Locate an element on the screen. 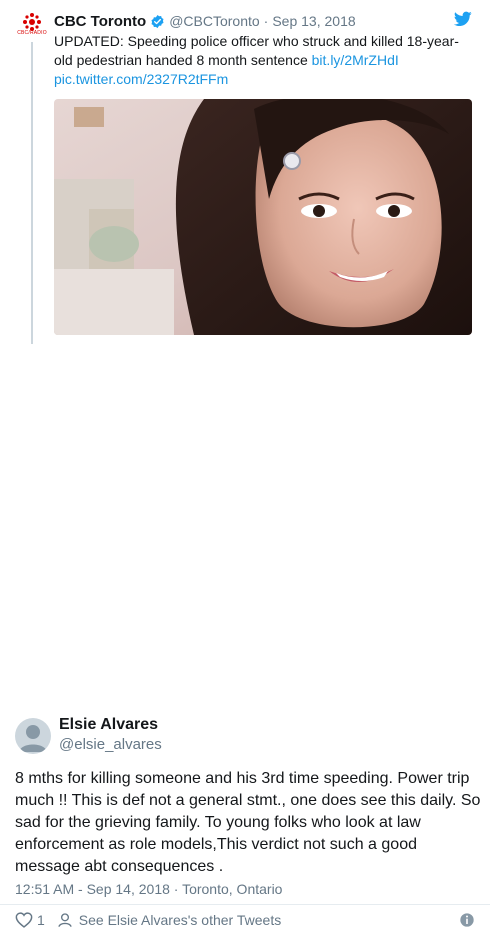 This screenshot has height=930, width=490. tweet-actions: 1 See Elsie Alvares's other Tweets is located at coordinates (245, 920).